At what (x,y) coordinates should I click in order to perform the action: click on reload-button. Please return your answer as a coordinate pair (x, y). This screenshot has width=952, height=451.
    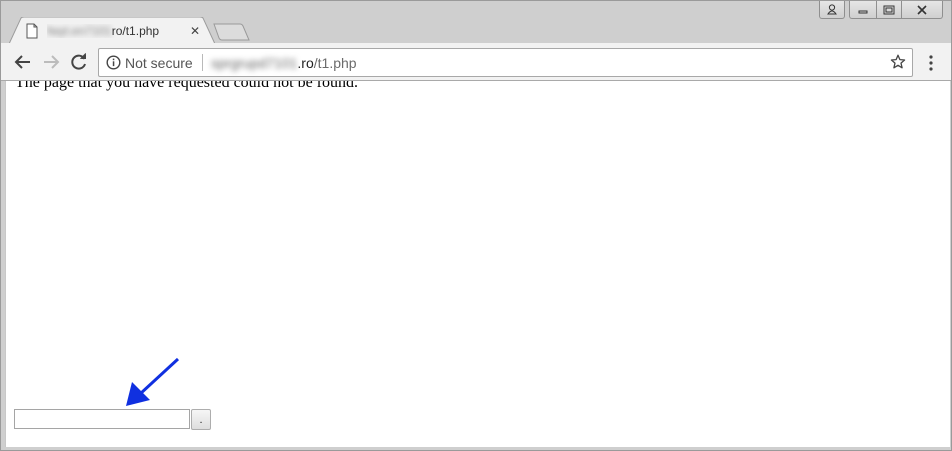
    Looking at the image, I should click on (79, 62).